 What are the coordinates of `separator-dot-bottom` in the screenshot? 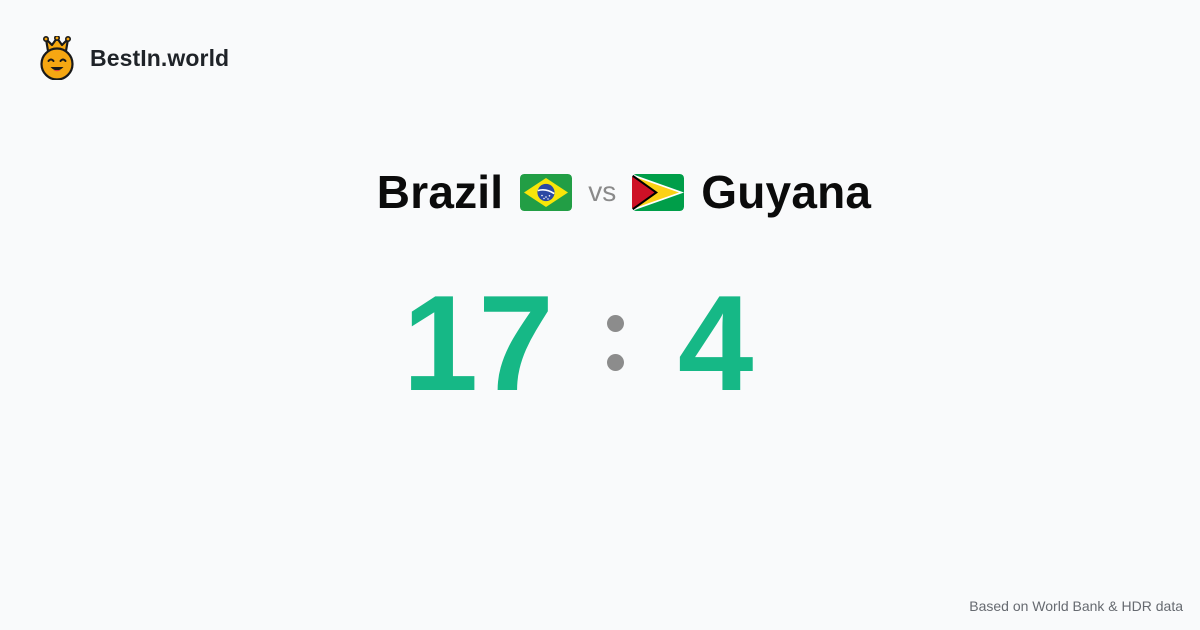 It's located at (615, 362).